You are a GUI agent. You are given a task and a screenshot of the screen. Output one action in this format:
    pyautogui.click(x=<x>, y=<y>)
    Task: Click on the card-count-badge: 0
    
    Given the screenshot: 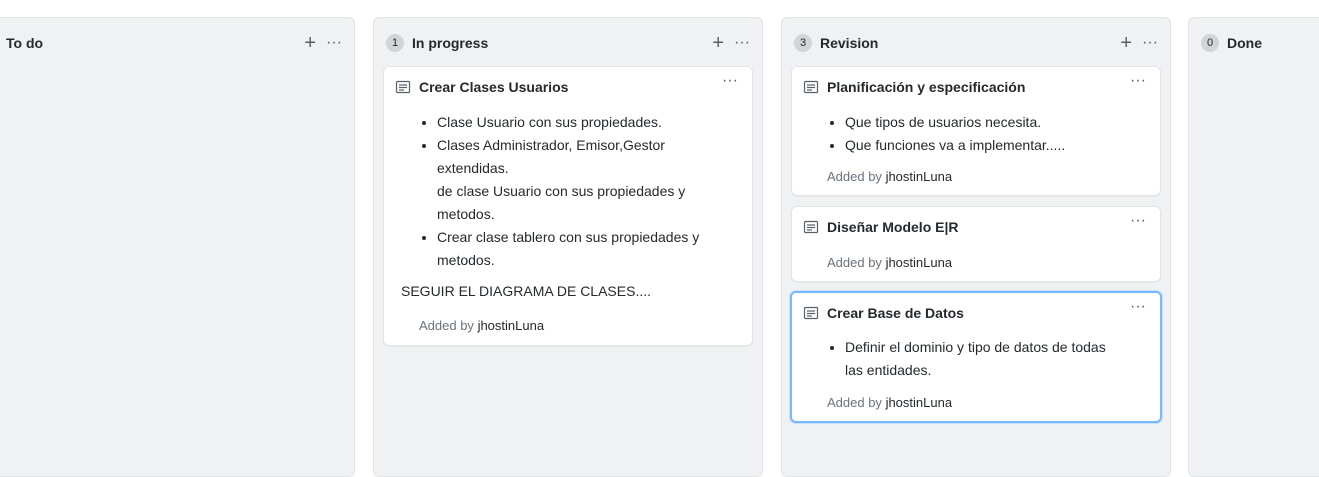 What is the action you would take?
    pyautogui.click(x=1210, y=43)
    